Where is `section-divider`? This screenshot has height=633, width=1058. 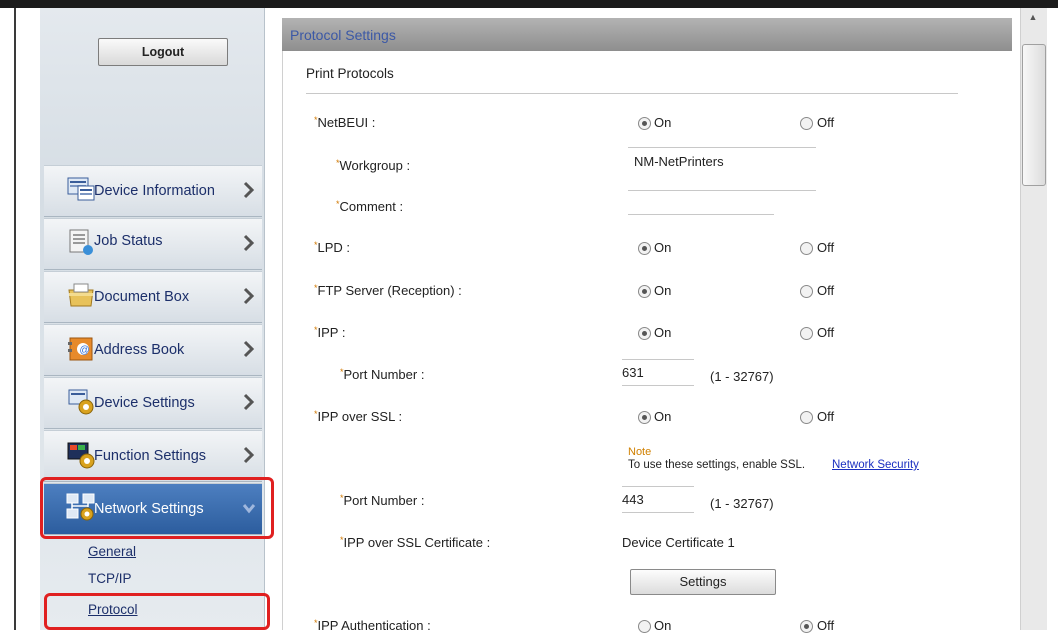
section-divider is located at coordinates (632, 93).